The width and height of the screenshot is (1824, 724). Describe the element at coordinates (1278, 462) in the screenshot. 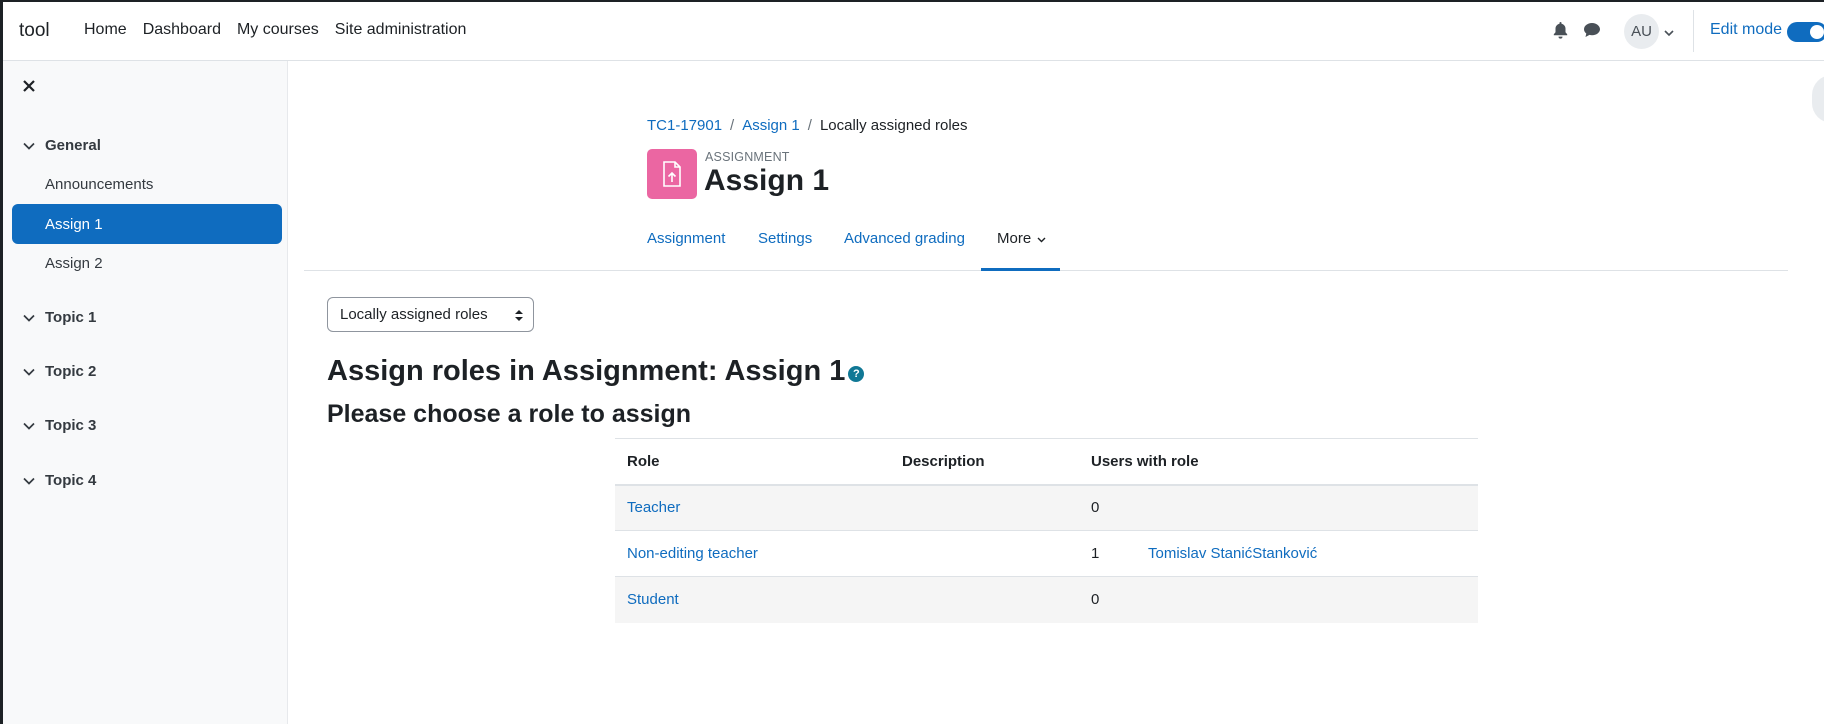

I see `column-header-users-with-role: Users with role` at that location.